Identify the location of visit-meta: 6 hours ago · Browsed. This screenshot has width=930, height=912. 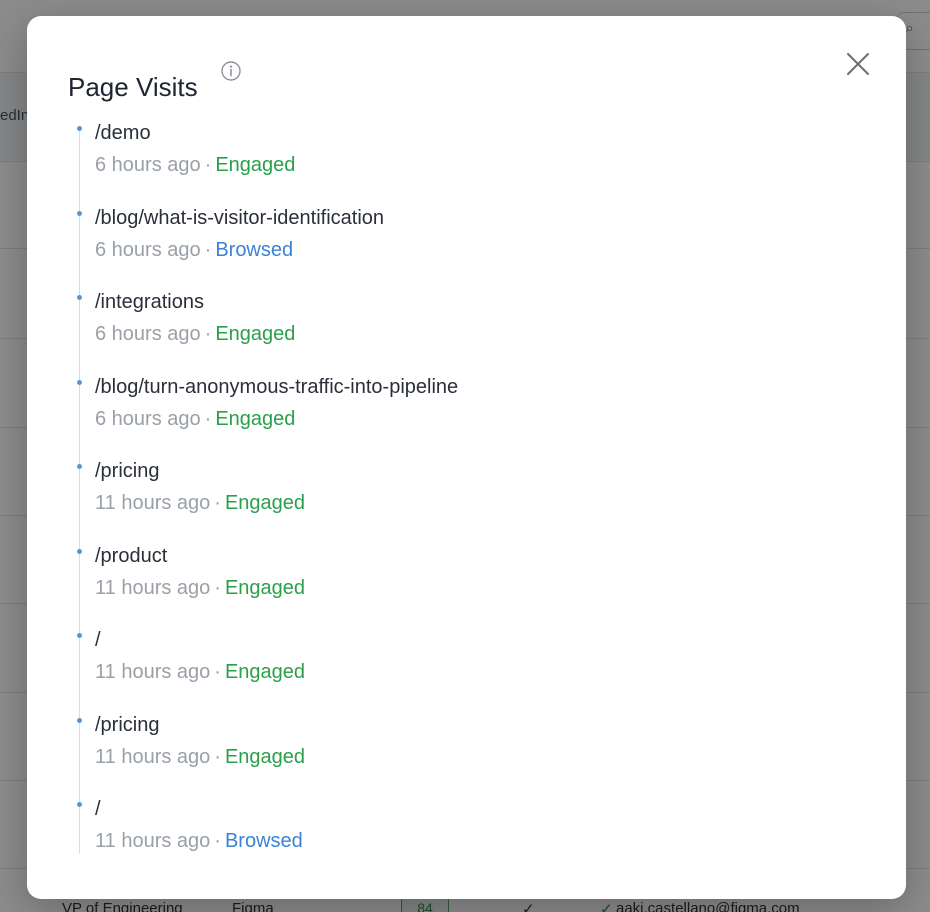
(194, 250).